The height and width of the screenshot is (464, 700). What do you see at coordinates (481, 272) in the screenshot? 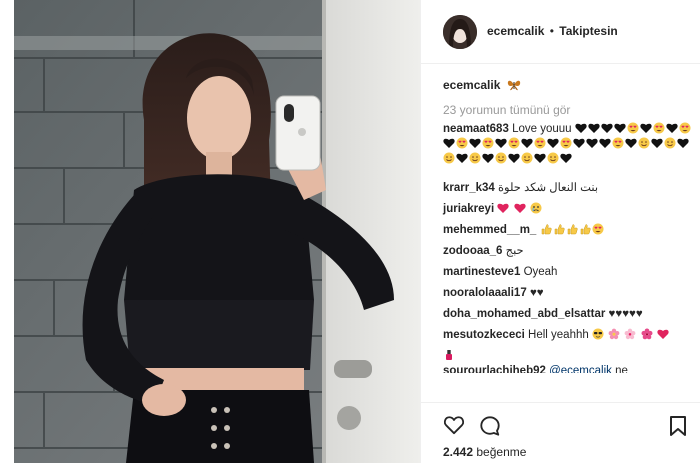
I see `comment-username: martinesteve1` at bounding box center [481, 272].